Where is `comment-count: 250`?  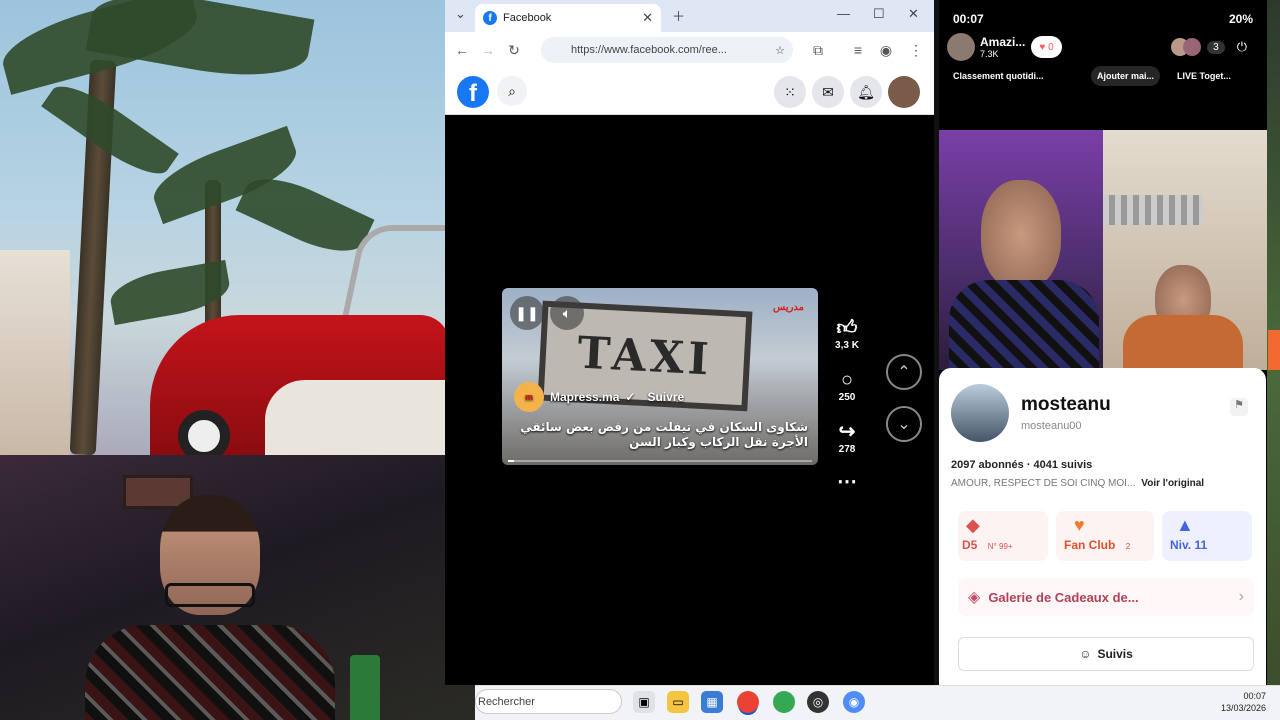 comment-count: 250 is located at coordinates (847, 397).